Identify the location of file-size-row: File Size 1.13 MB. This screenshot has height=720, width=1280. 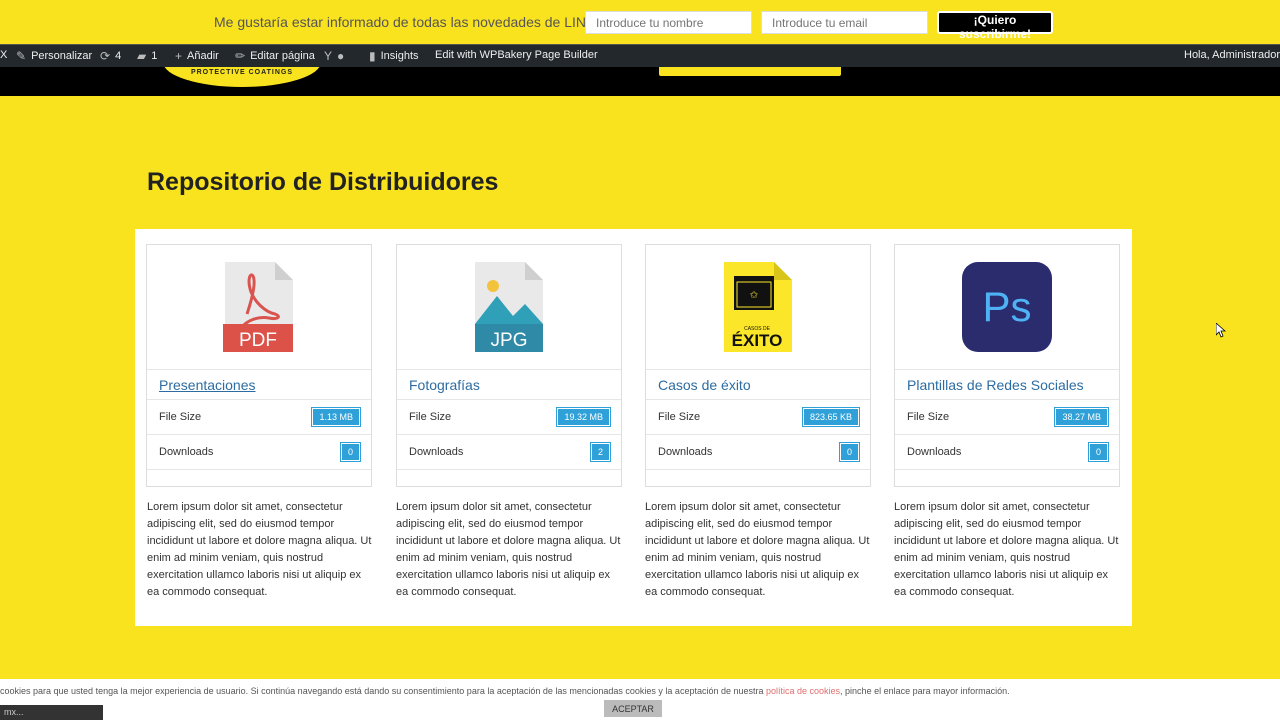
(259, 417).